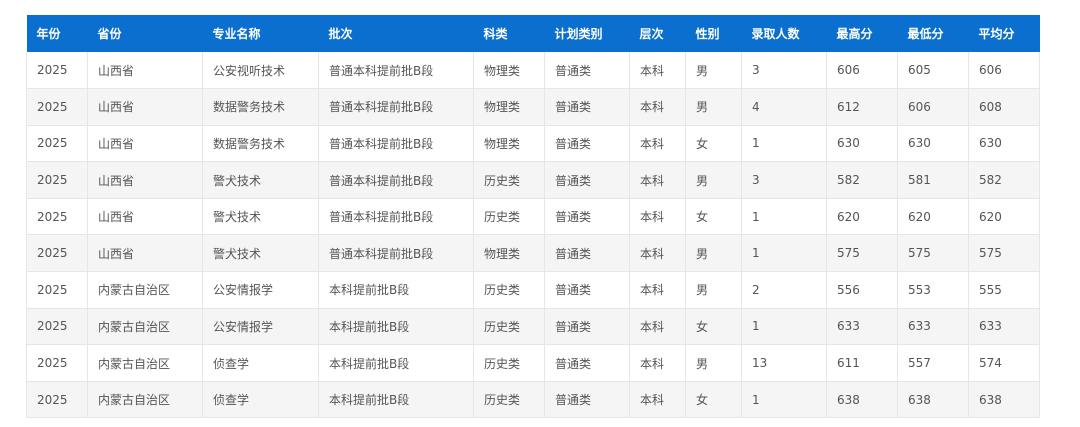 This screenshot has width=1080, height=427. I want to click on cell-min-score: 553, so click(933, 290).